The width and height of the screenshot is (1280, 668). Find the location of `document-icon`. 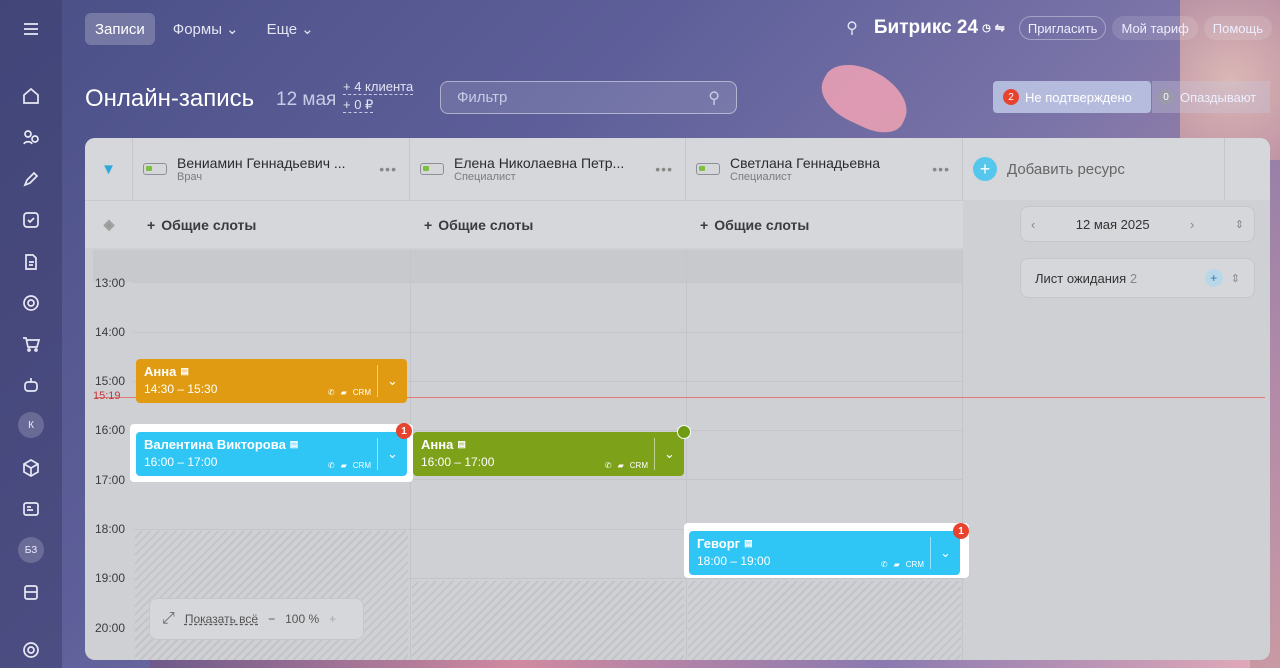

document-icon is located at coordinates (31, 262).